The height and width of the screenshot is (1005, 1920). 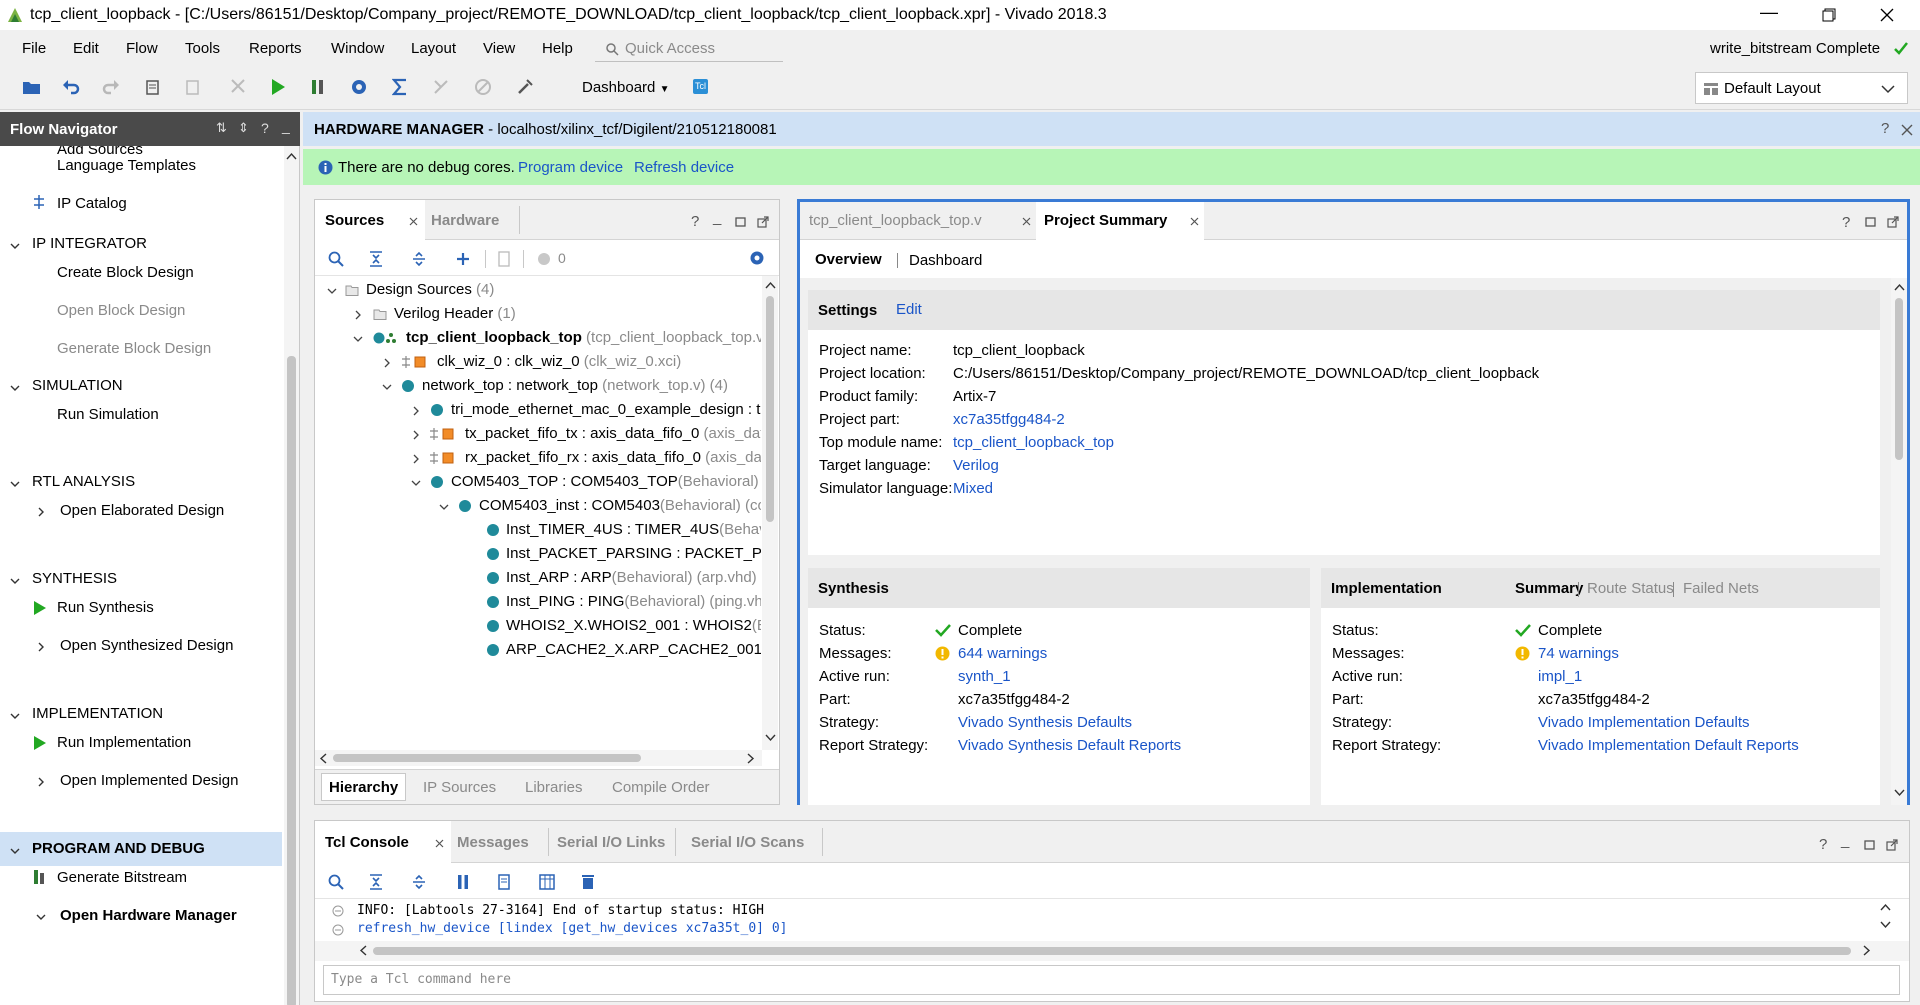 What do you see at coordinates (34, 48) in the screenshot?
I see `menu-file: File` at bounding box center [34, 48].